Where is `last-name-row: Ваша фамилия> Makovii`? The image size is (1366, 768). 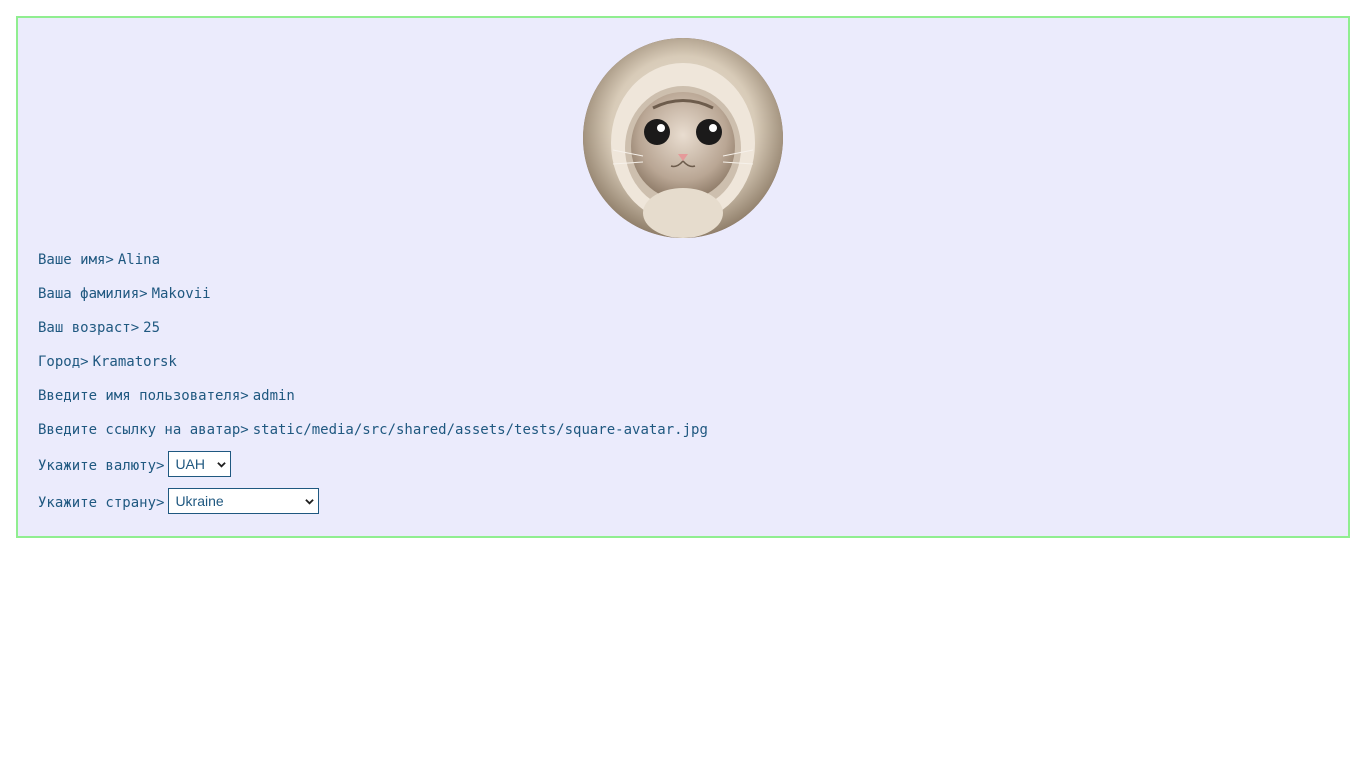
last-name-row: Ваша фамилия> Makovii is located at coordinates (124, 294).